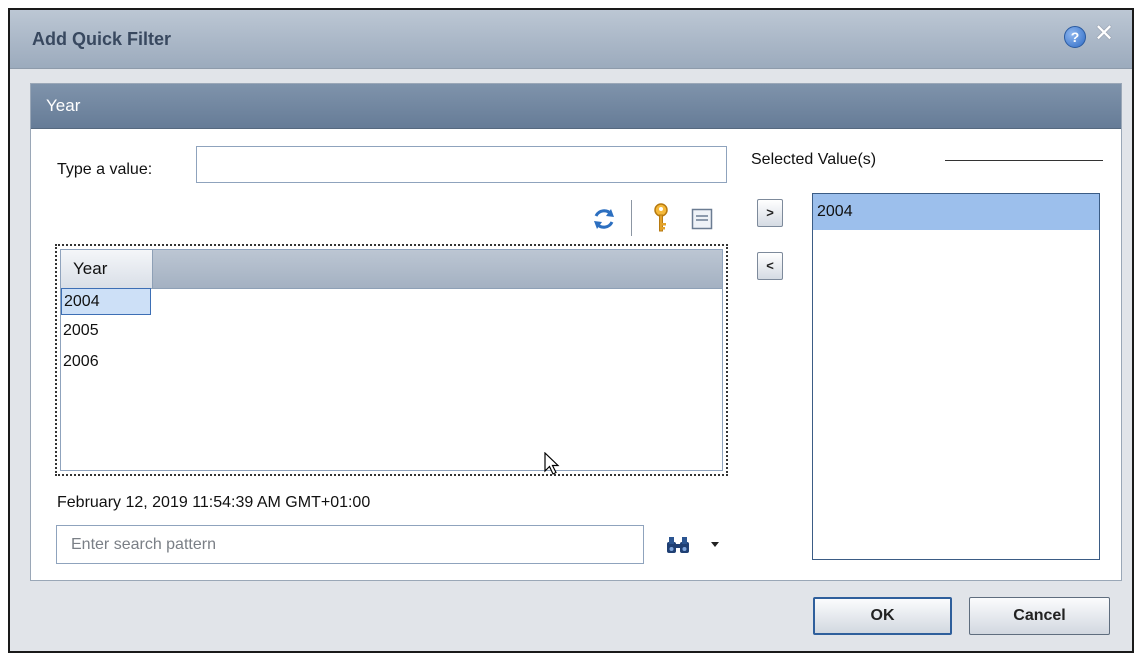 The image size is (1141, 657). What do you see at coordinates (956, 212) in the screenshot?
I see `selected-value-item: 2004` at bounding box center [956, 212].